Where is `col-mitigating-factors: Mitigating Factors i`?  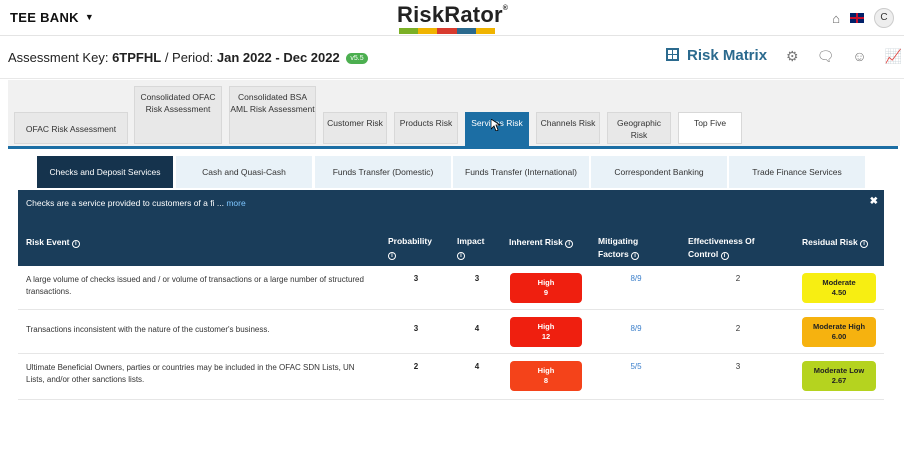 col-mitigating-factors: Mitigating Factors i is located at coordinates (619, 248).